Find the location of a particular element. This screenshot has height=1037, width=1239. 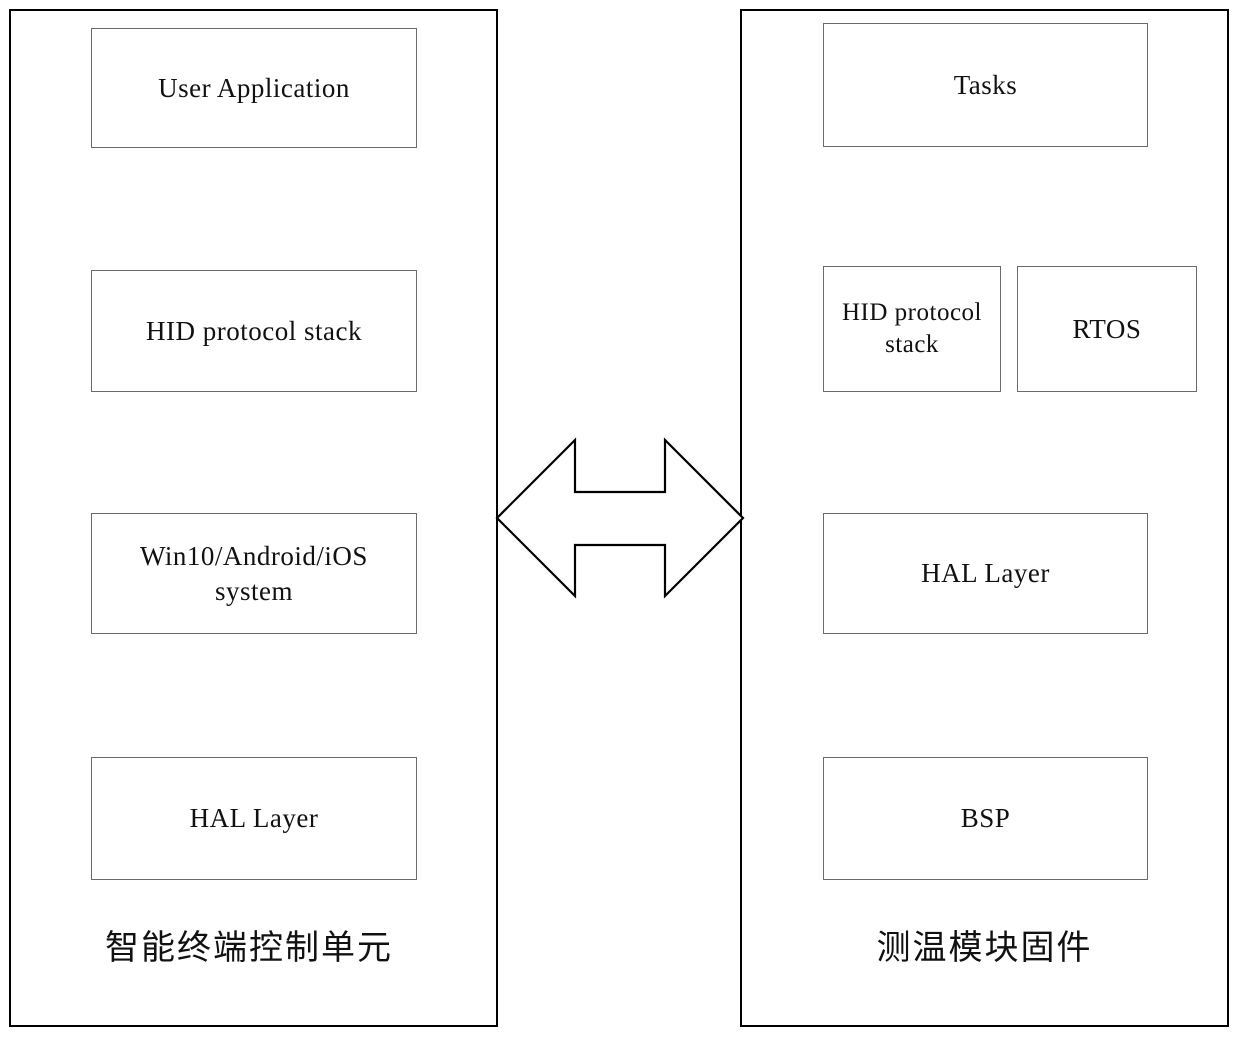

layer-box-hal-layer-firmware: HAL Layer is located at coordinates (985, 573).